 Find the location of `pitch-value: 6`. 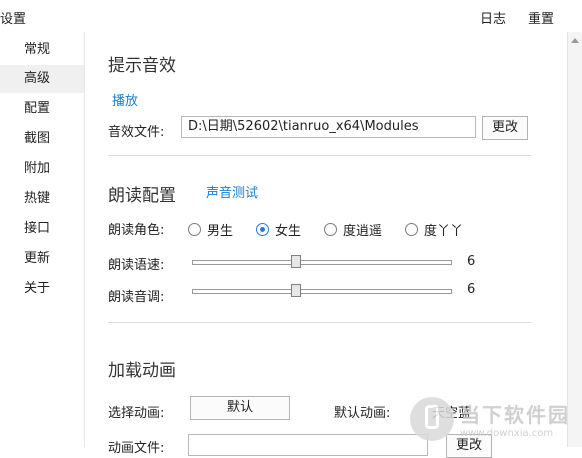

pitch-value: 6 is located at coordinates (471, 289).